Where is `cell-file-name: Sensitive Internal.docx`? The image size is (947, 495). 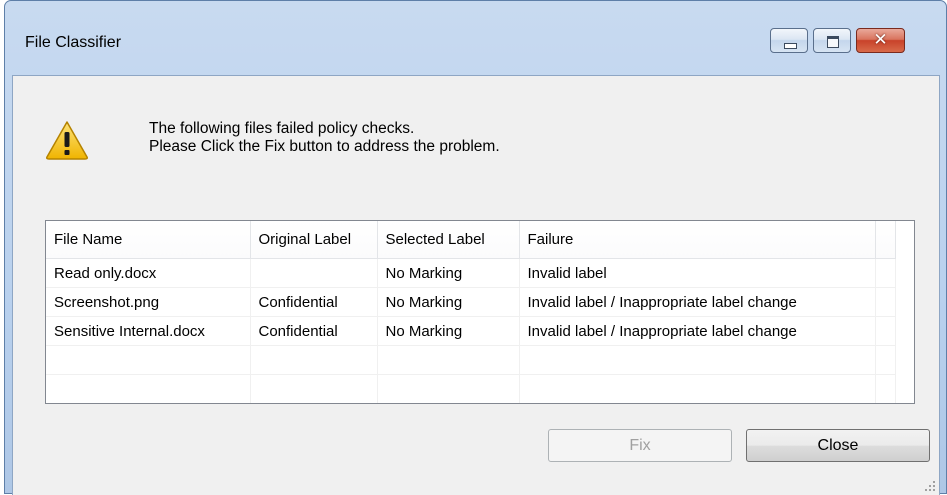 cell-file-name: Sensitive Internal.docx is located at coordinates (148, 331).